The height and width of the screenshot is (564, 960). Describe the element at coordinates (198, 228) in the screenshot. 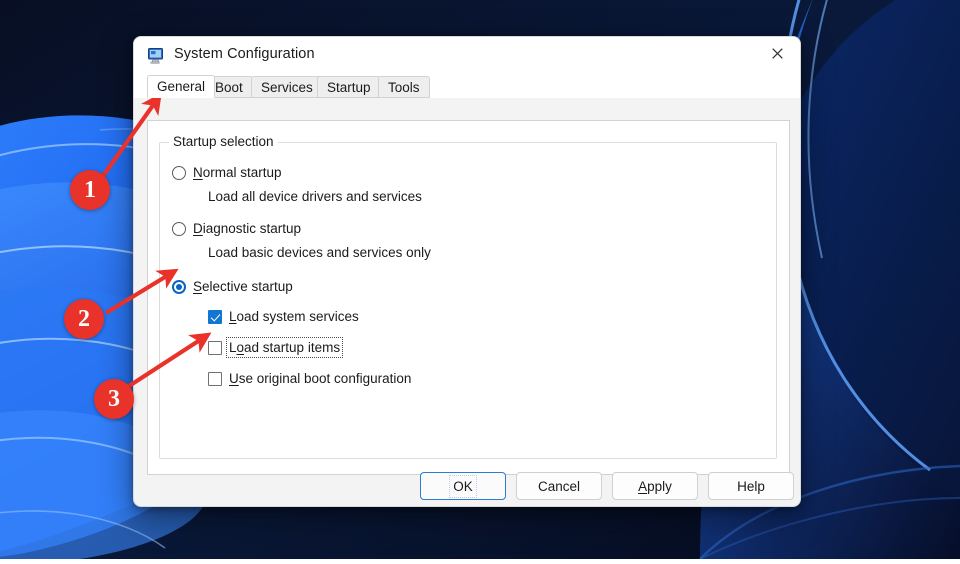

I see `accel-d: D` at that location.